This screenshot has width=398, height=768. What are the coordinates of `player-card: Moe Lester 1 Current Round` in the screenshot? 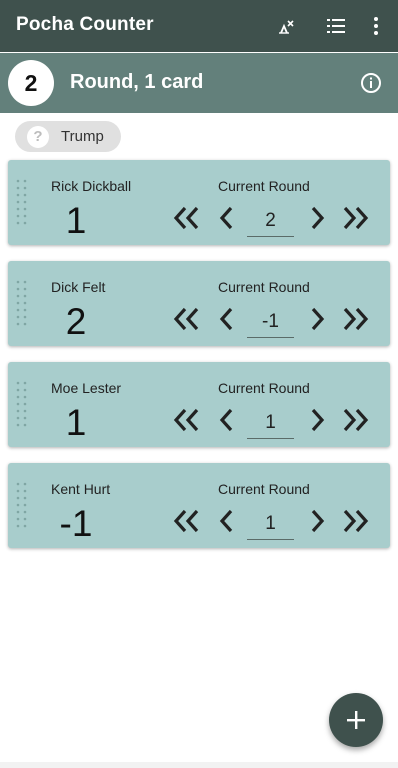 It's located at (199, 404).